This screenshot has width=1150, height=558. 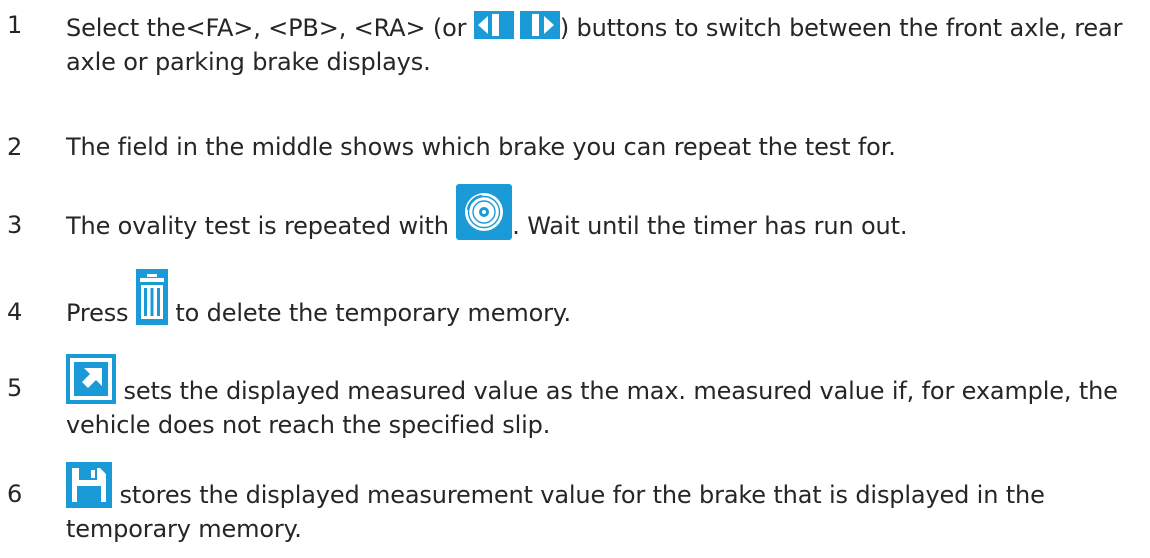 What do you see at coordinates (261, 226) in the screenshot?
I see `step-text-pre: The ovality test is repeated with` at bounding box center [261, 226].